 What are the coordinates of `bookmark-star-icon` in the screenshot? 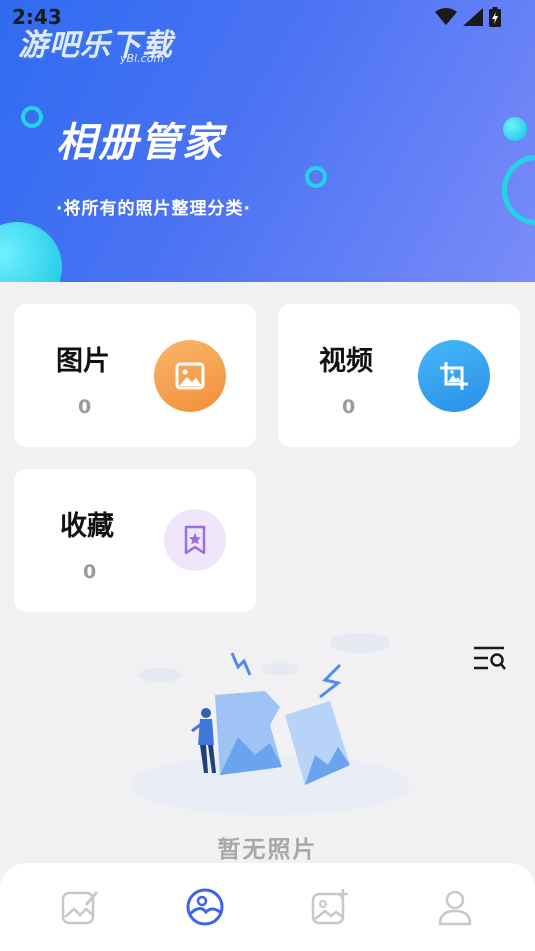 It's located at (195, 540).